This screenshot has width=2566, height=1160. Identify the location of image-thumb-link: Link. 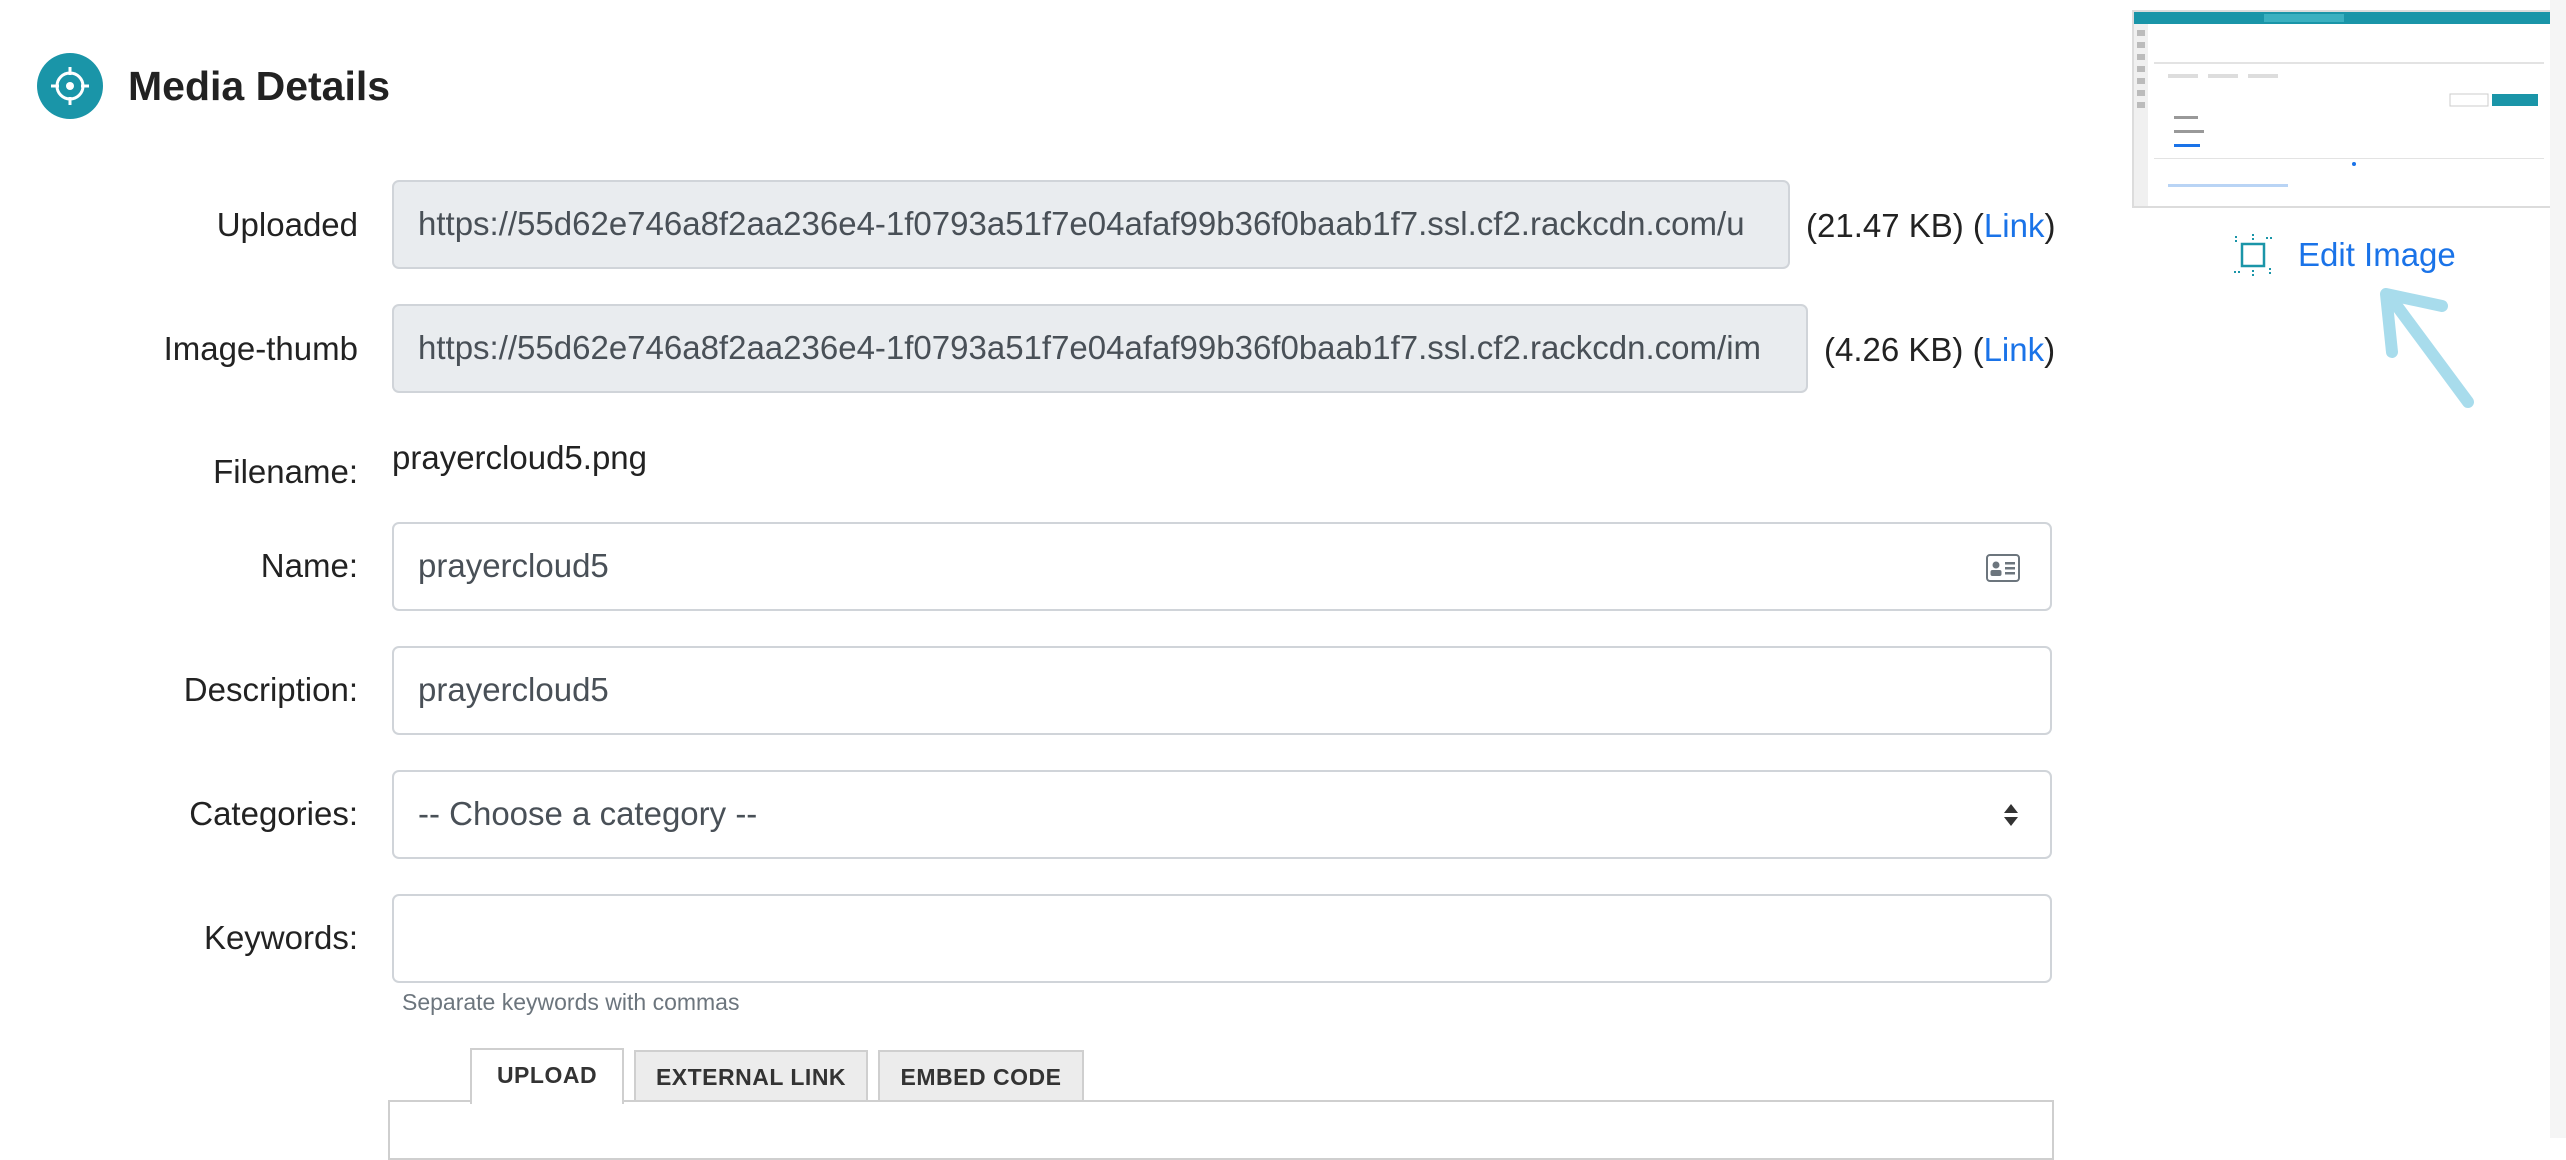
(2014, 349).